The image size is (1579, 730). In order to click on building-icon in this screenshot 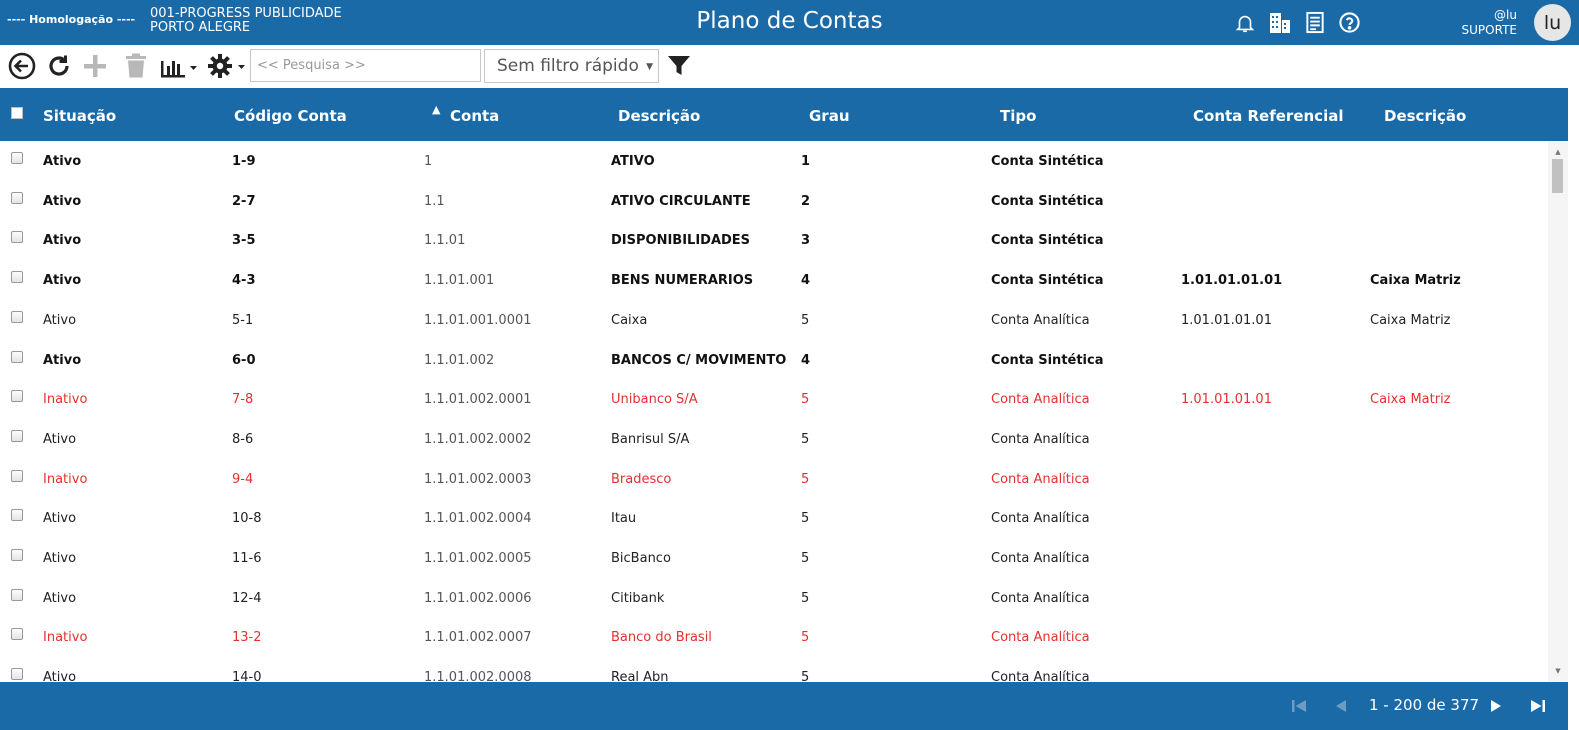, I will do `click(1279, 22)`.